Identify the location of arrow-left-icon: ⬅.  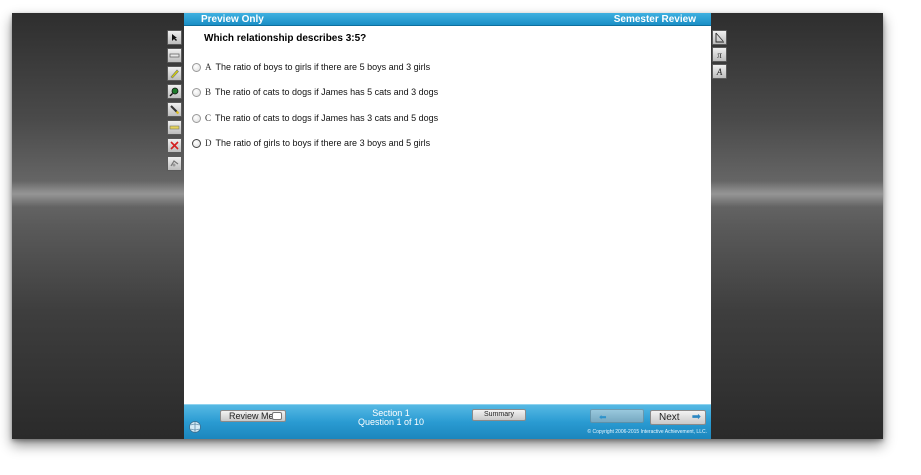
(603, 417).